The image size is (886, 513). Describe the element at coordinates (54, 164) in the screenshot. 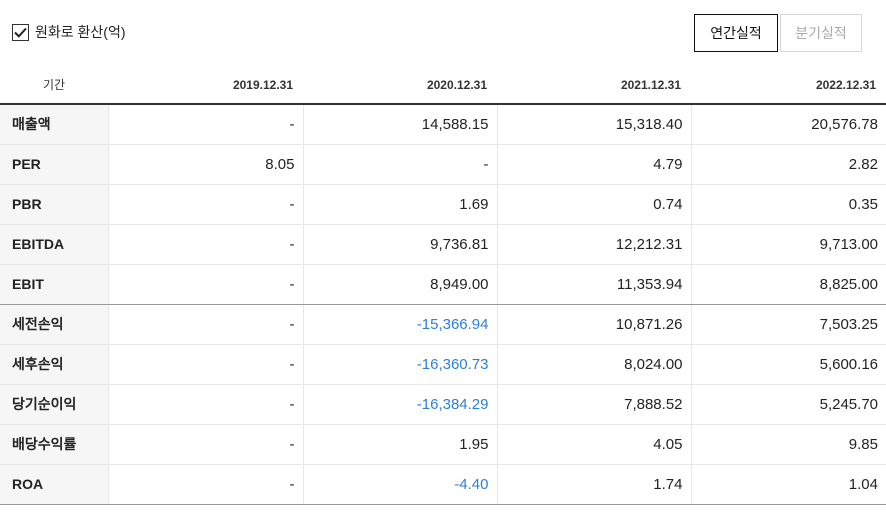

I see `row-label: PER` at that location.